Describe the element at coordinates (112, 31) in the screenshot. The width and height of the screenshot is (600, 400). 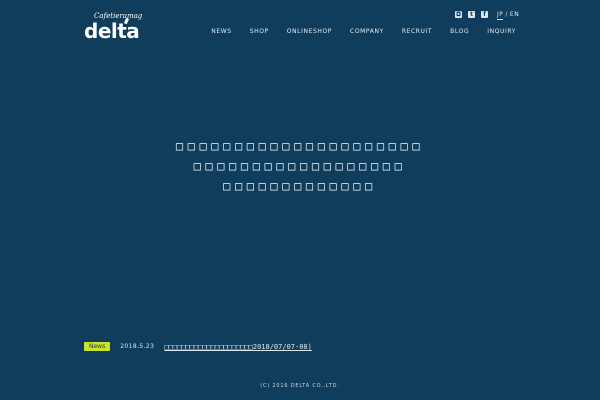
I see `logo-wordmark: delta` at that location.